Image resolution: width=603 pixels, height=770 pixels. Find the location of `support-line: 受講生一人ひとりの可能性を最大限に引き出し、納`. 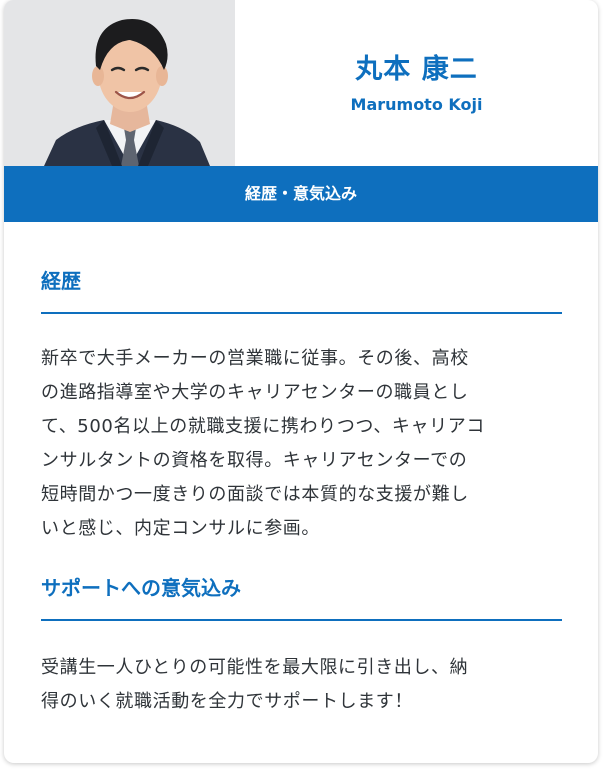

support-line: 受講生一人ひとりの可能性を最大限に引き出し、納 is located at coordinates (255, 667).